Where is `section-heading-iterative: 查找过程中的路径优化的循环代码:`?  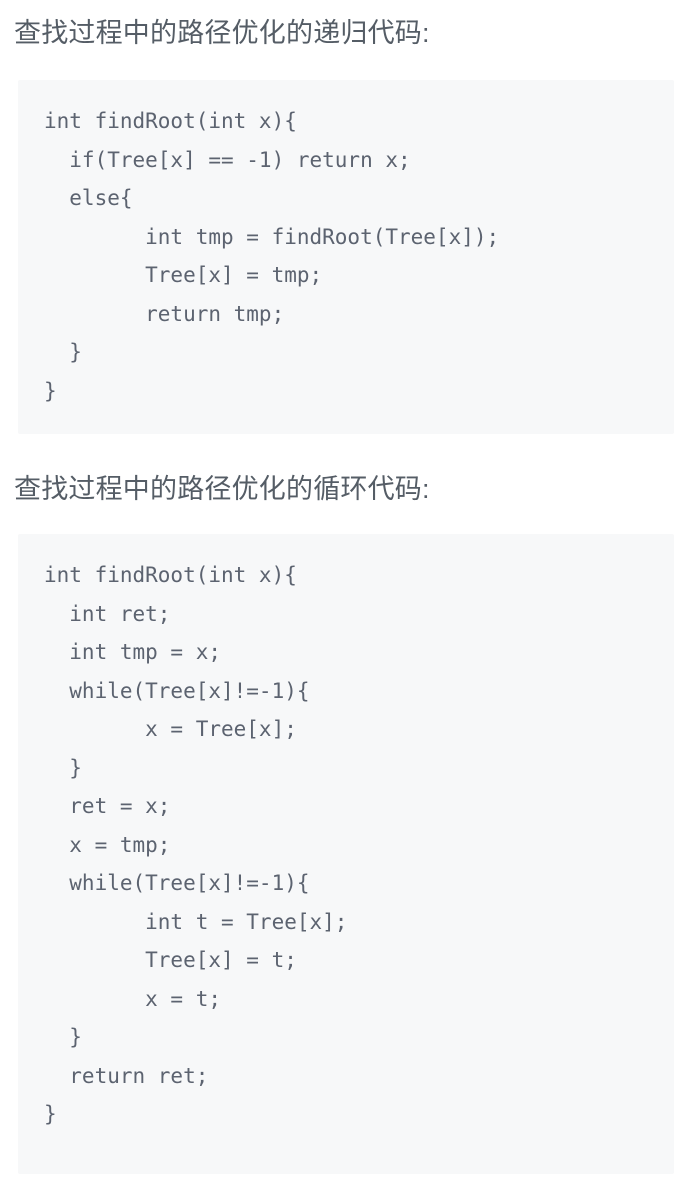
section-heading-iterative: 查找过程中的路径优化的循环代码: is located at coordinates (222, 489).